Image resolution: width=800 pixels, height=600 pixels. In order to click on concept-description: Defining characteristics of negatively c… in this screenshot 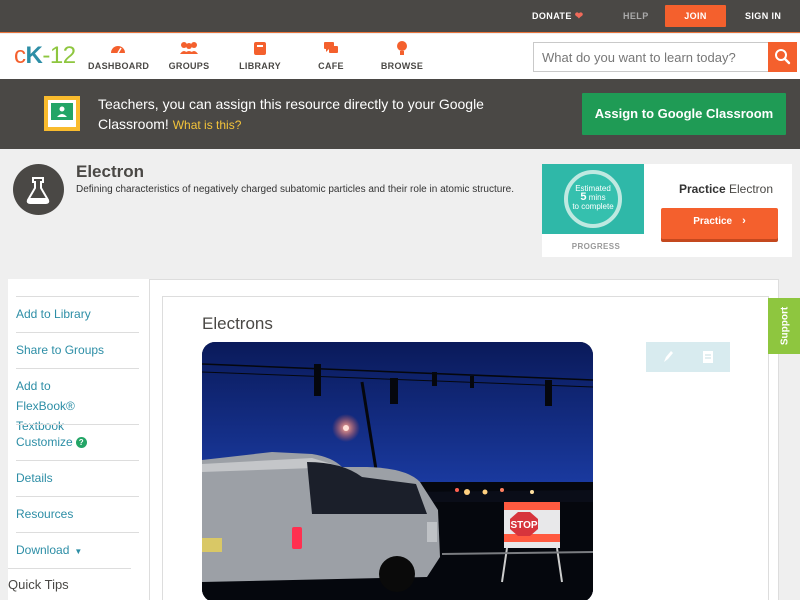, I will do `click(295, 189)`.